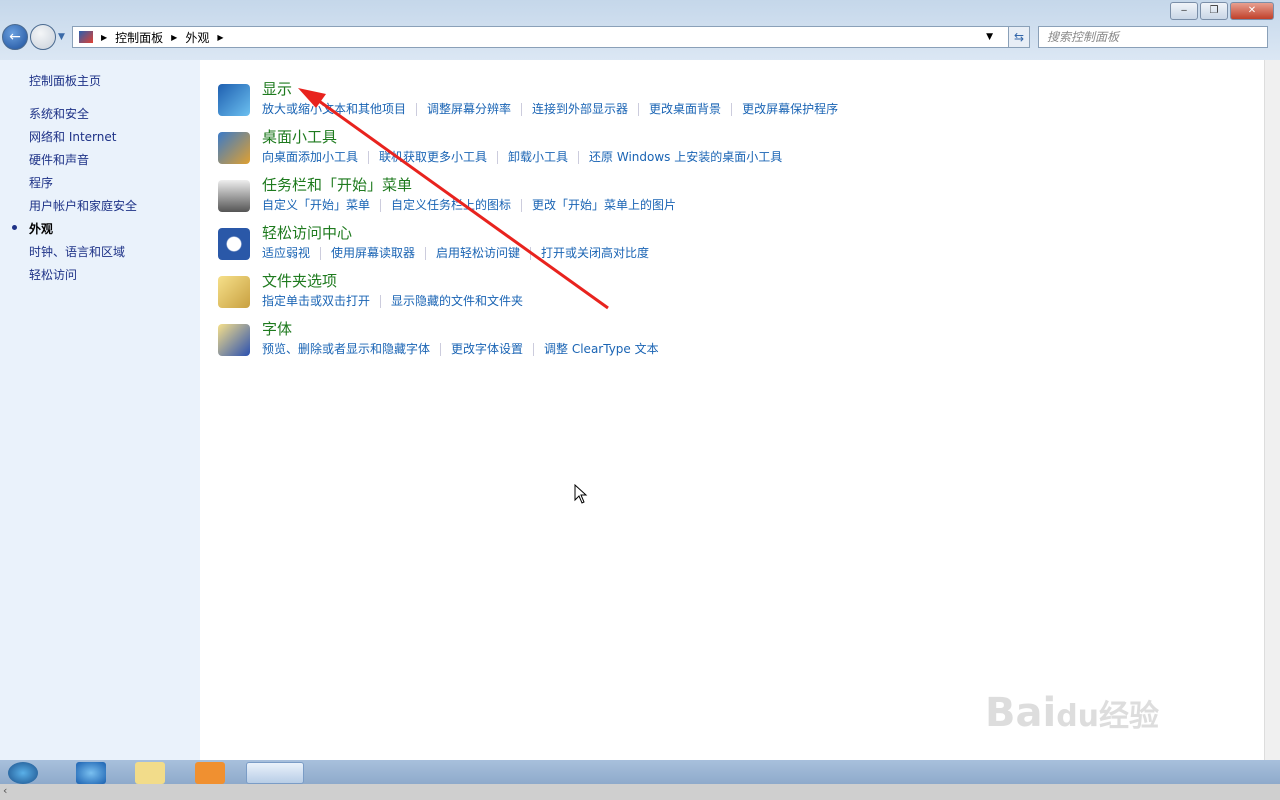  I want to click on taskbar, so click(640, 772).